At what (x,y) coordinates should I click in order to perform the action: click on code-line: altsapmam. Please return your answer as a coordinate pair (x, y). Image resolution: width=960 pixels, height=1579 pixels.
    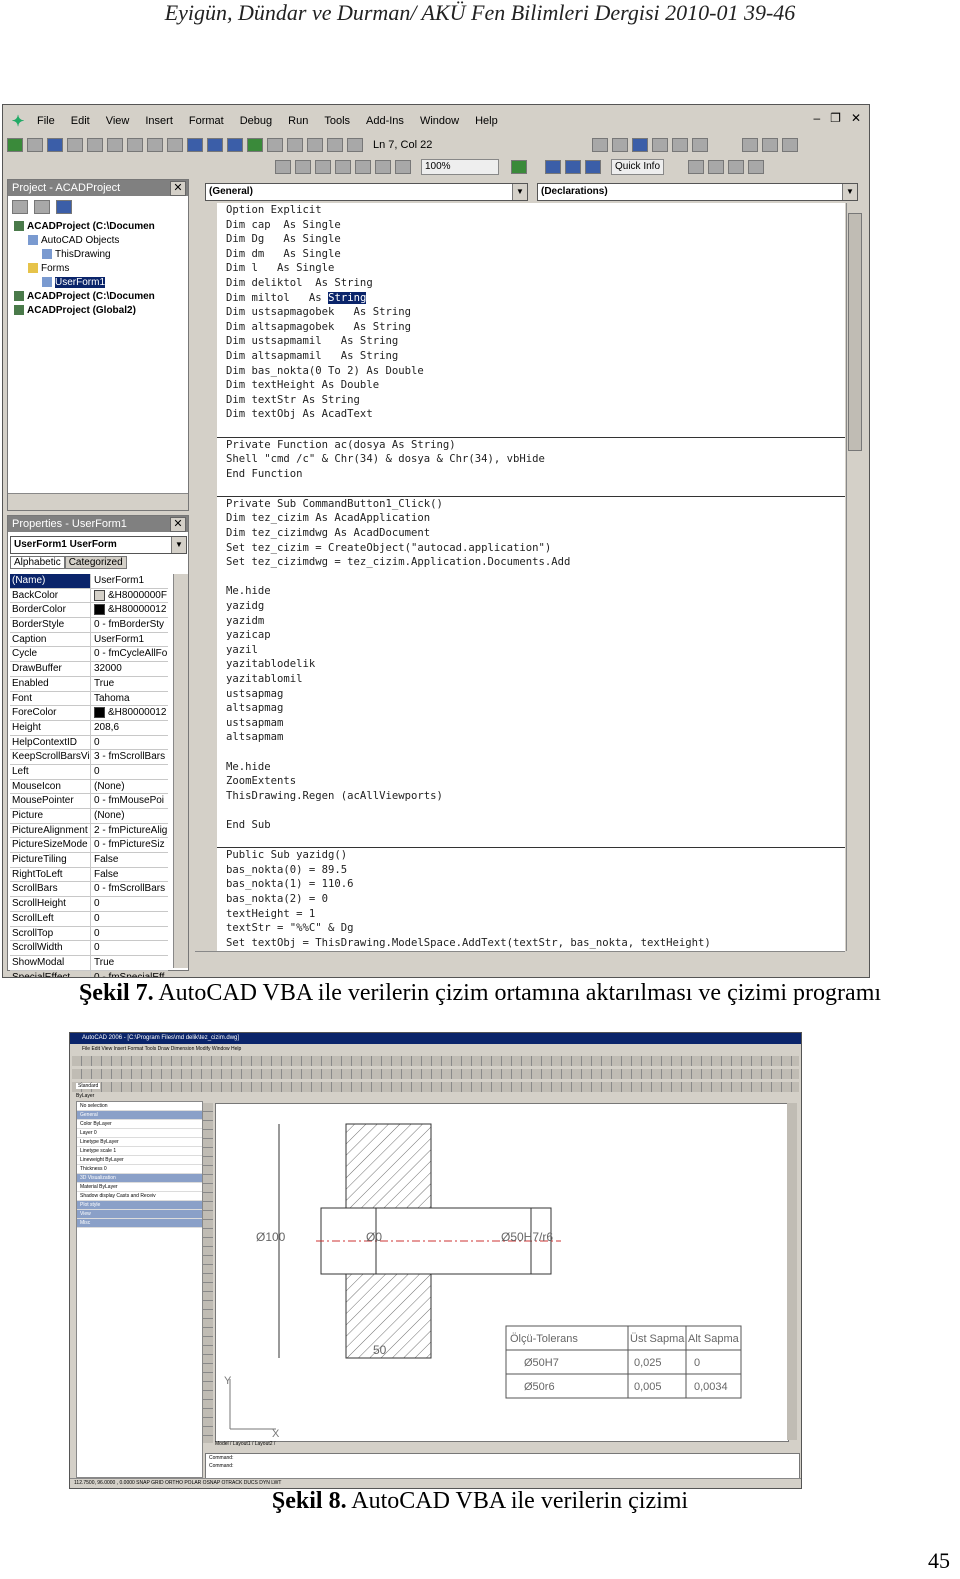
    Looking at the image, I should click on (531, 737).